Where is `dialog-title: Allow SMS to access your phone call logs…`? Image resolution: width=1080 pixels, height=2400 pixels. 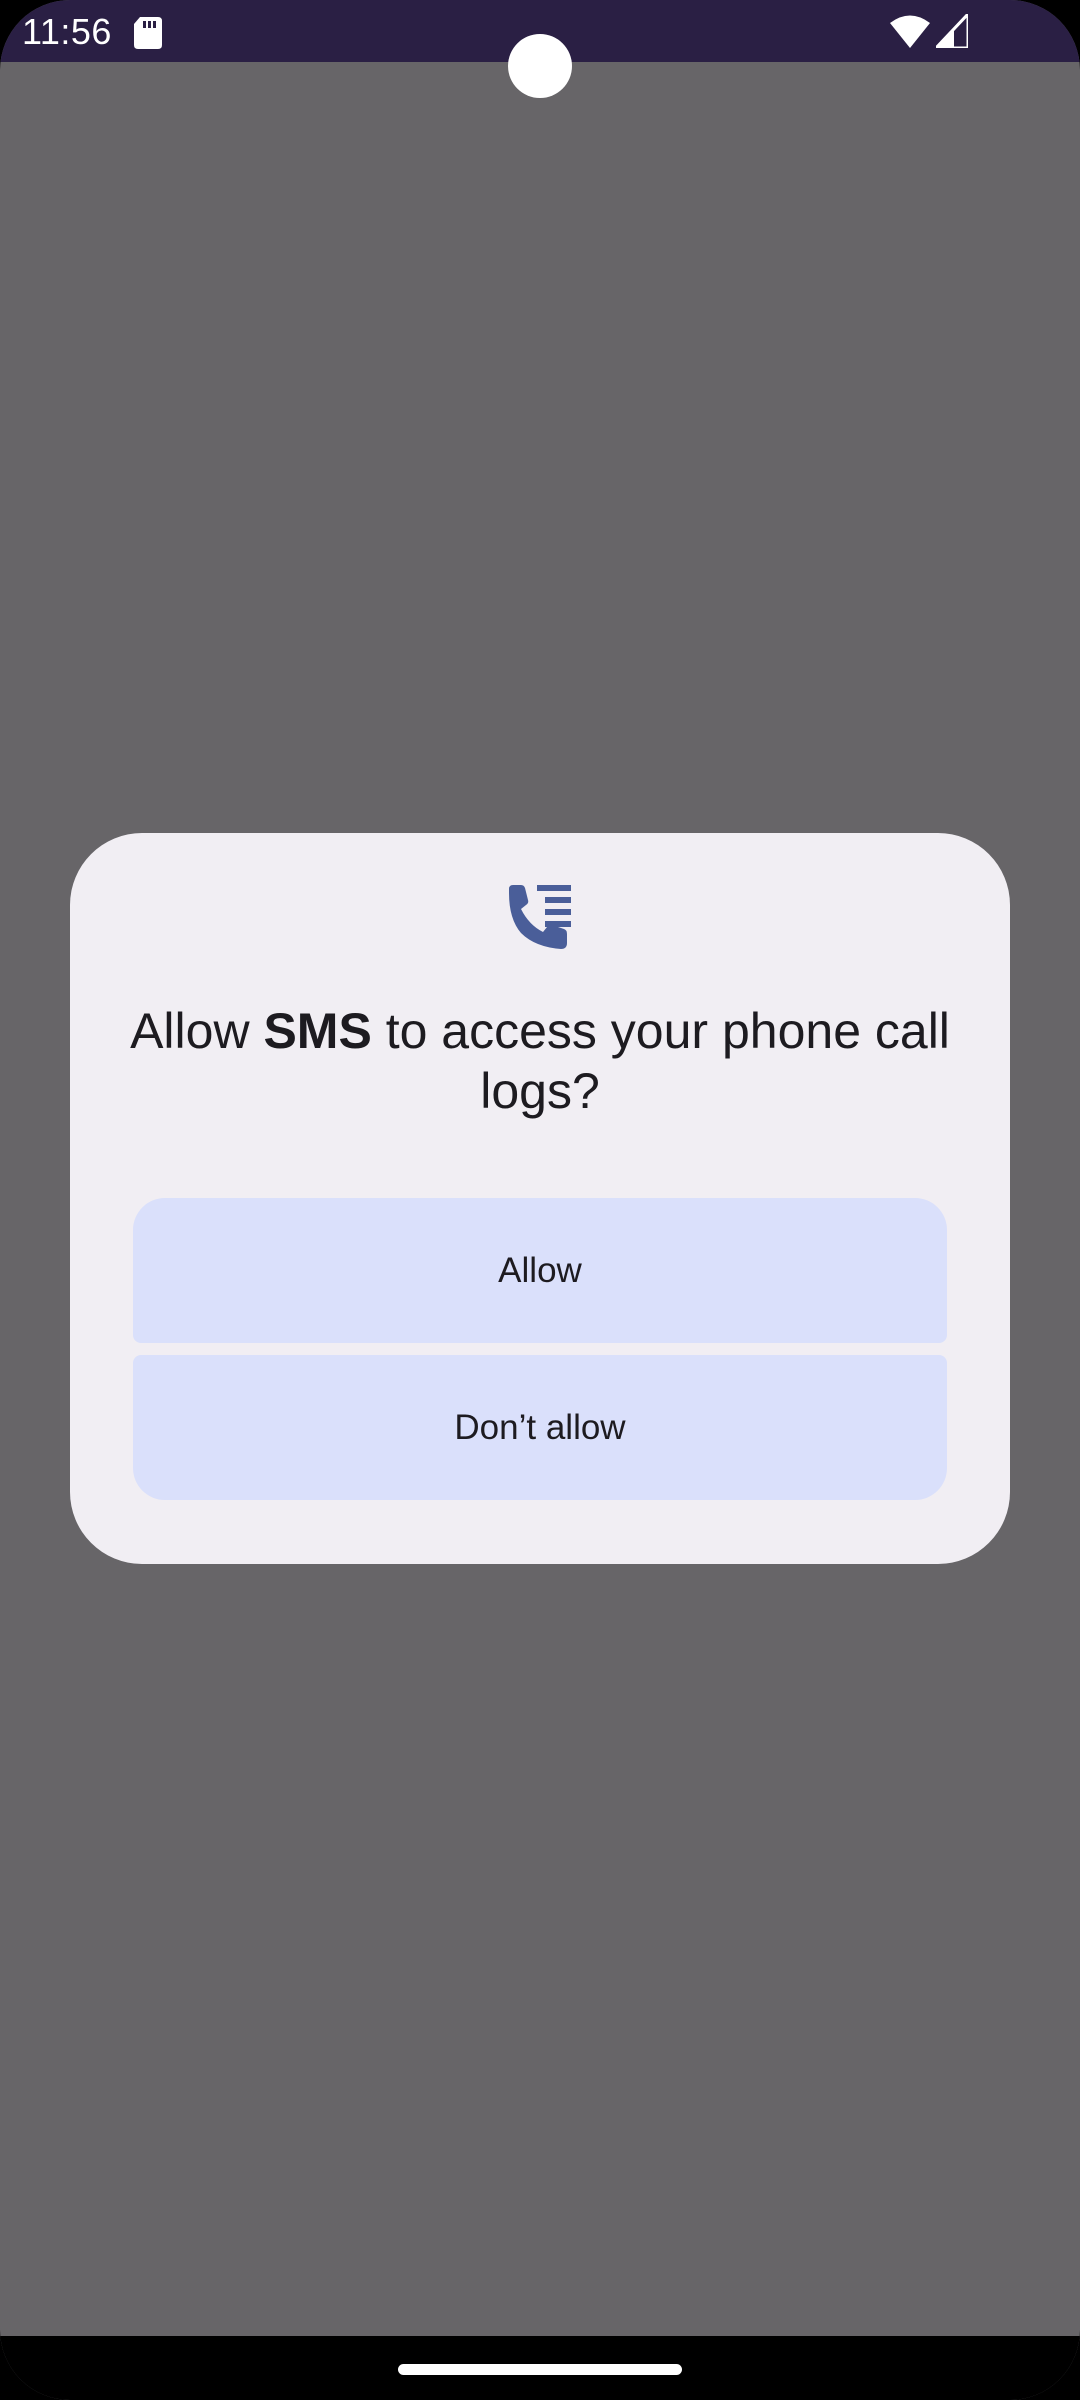
dialog-title: Allow SMS to access your phone call logs… is located at coordinates (540, 1061).